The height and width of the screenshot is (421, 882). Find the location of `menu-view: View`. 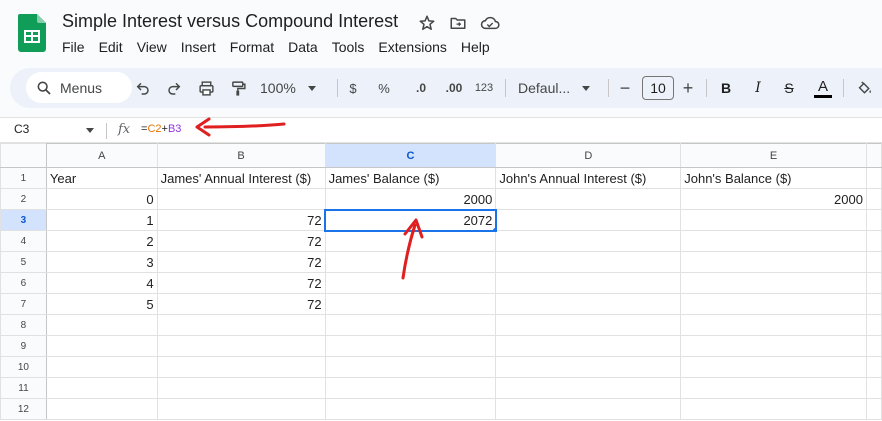

menu-view: View is located at coordinates (152, 47).